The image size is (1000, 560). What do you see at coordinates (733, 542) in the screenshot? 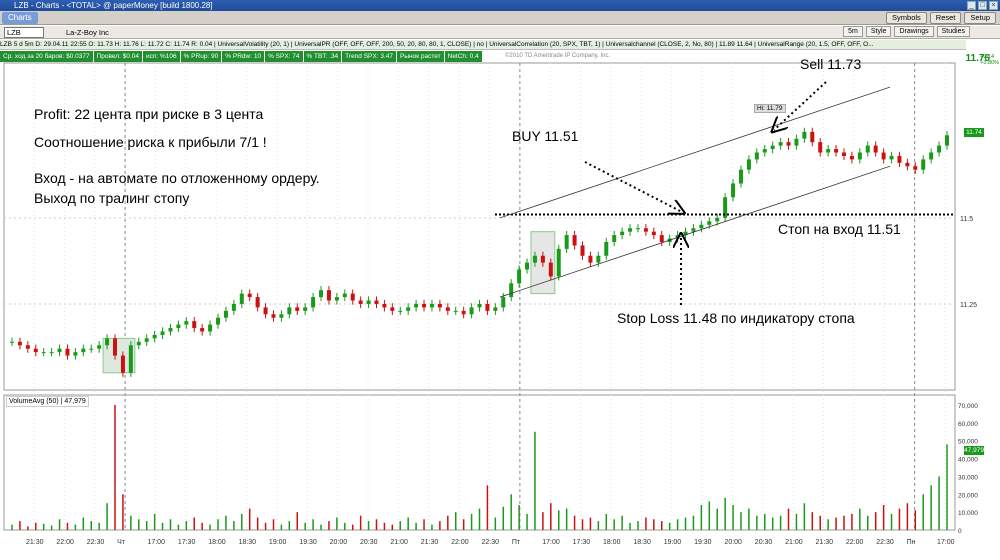
I see `time-tick-label: 20:00` at bounding box center [733, 542].